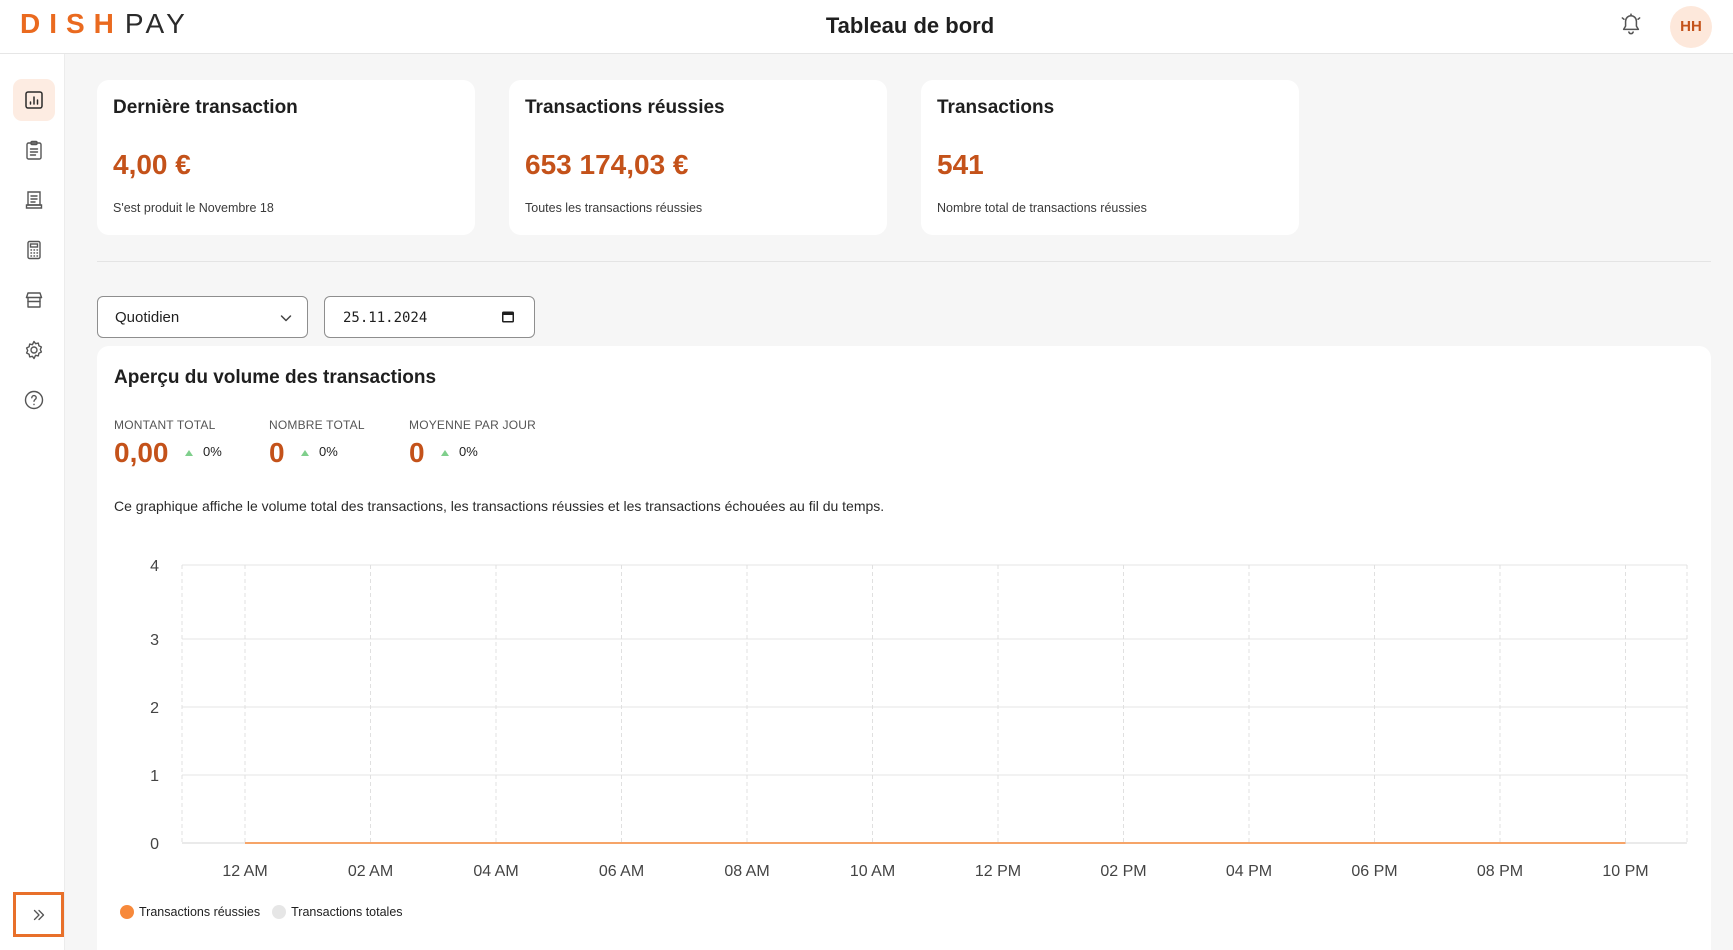  I want to click on y-tick-label: 3, so click(154, 640).